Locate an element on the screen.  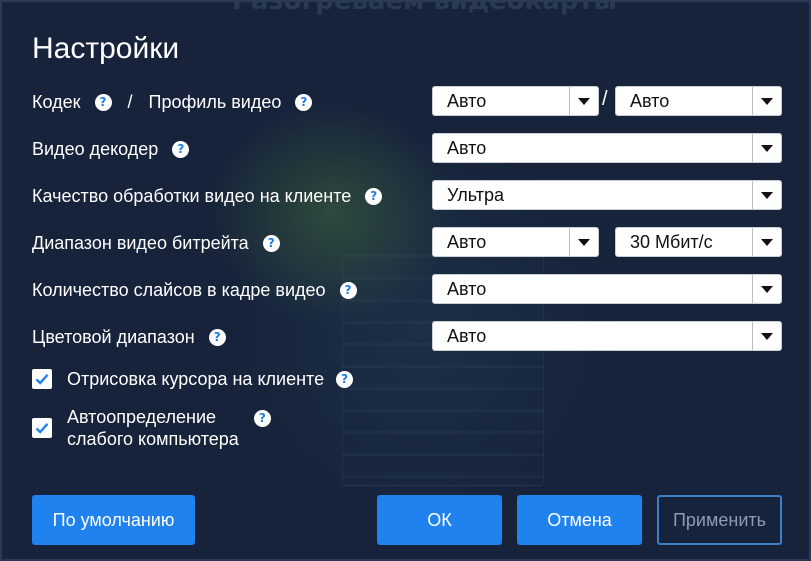
decoder-row-label: Видео декодер ? is located at coordinates (111, 149).